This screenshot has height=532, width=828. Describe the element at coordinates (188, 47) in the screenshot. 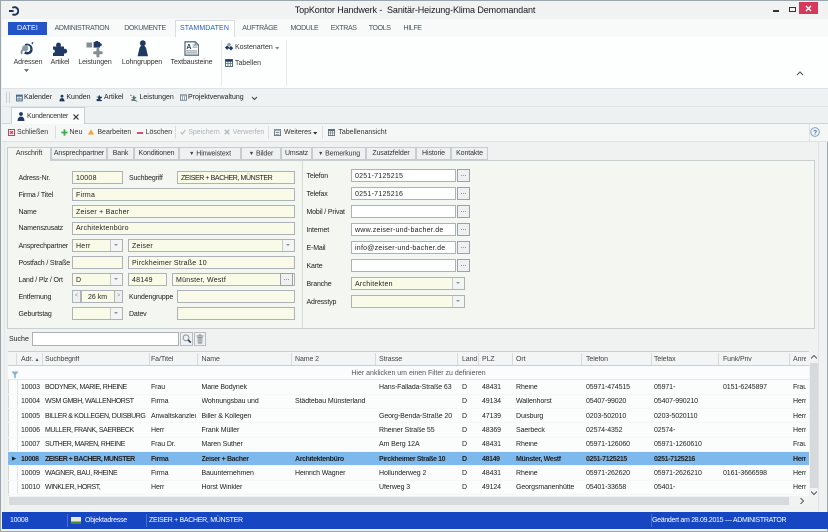

I see `svg-text: A` at that location.